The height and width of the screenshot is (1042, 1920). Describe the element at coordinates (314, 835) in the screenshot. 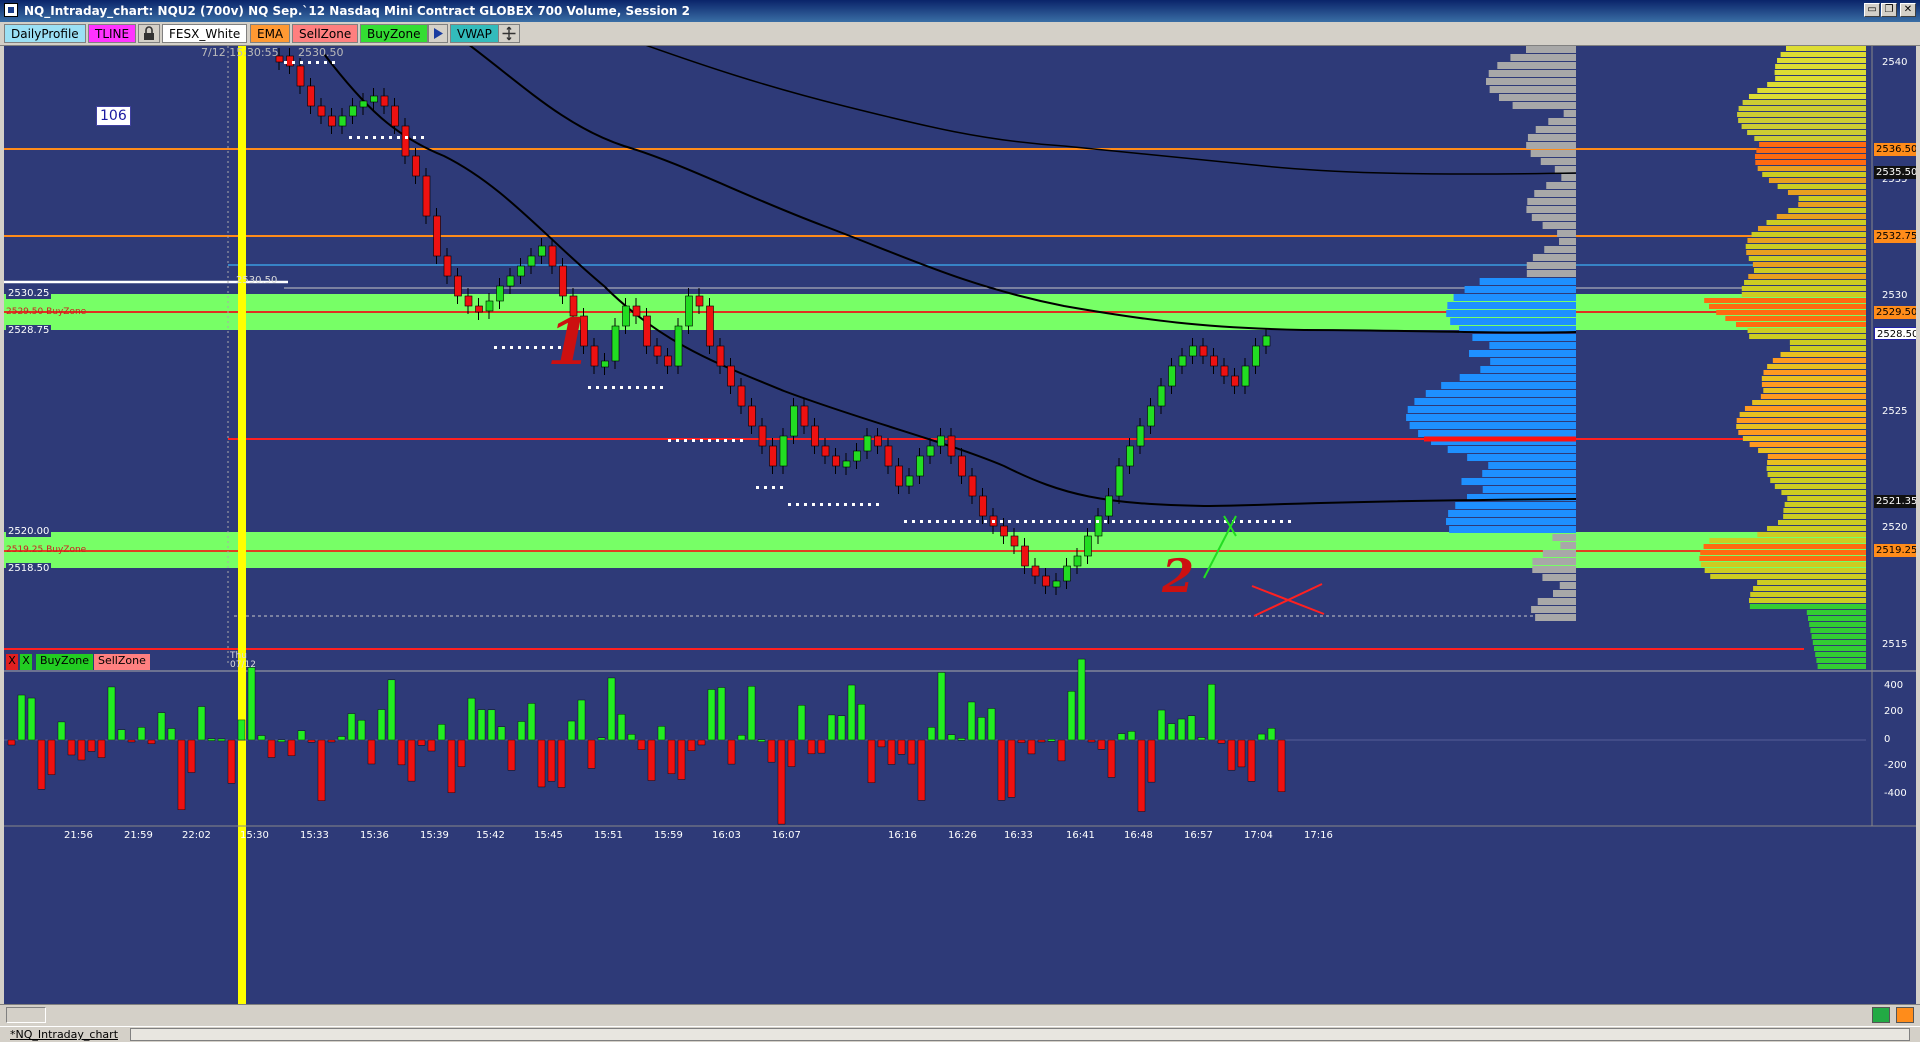

I see `time-axis-label: 15:33` at that location.